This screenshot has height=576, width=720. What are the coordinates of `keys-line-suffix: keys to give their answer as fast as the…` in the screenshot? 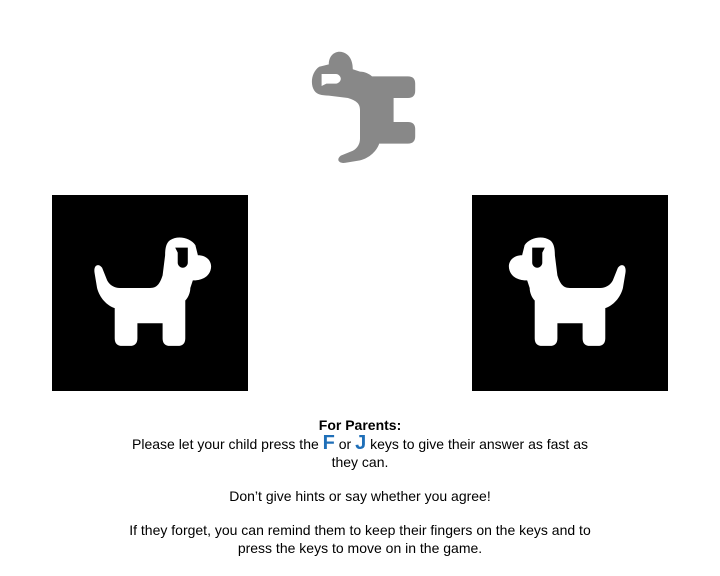 It's located at (459, 453).